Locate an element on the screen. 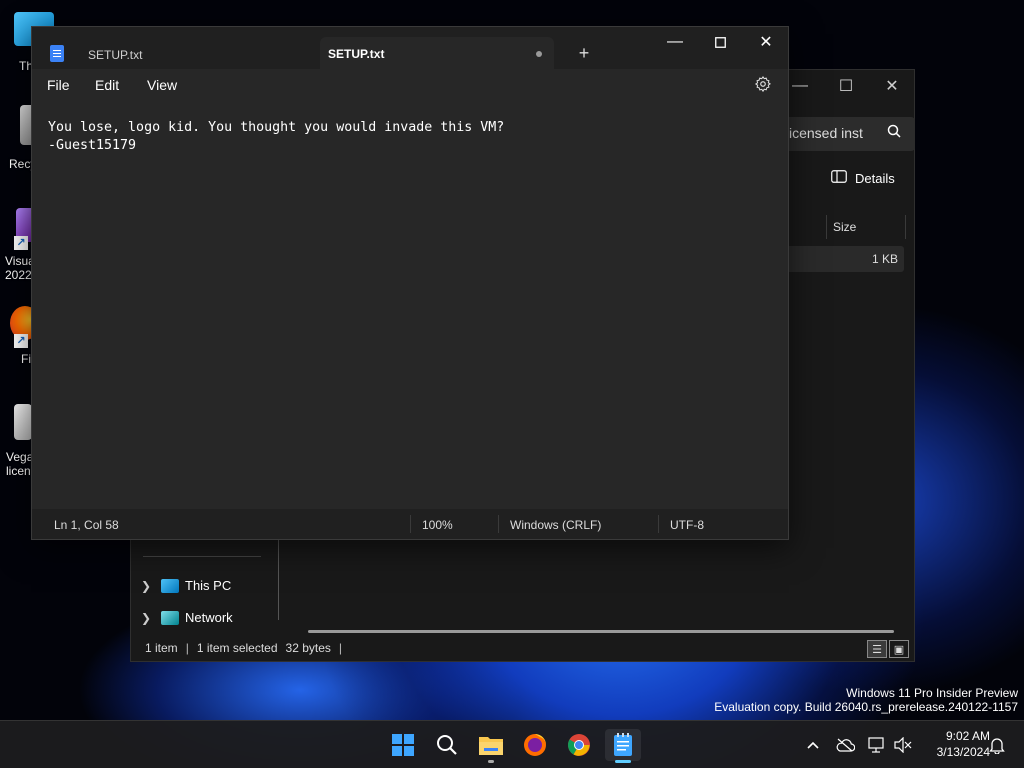  taskbar-notepad is located at coordinates (623, 746).